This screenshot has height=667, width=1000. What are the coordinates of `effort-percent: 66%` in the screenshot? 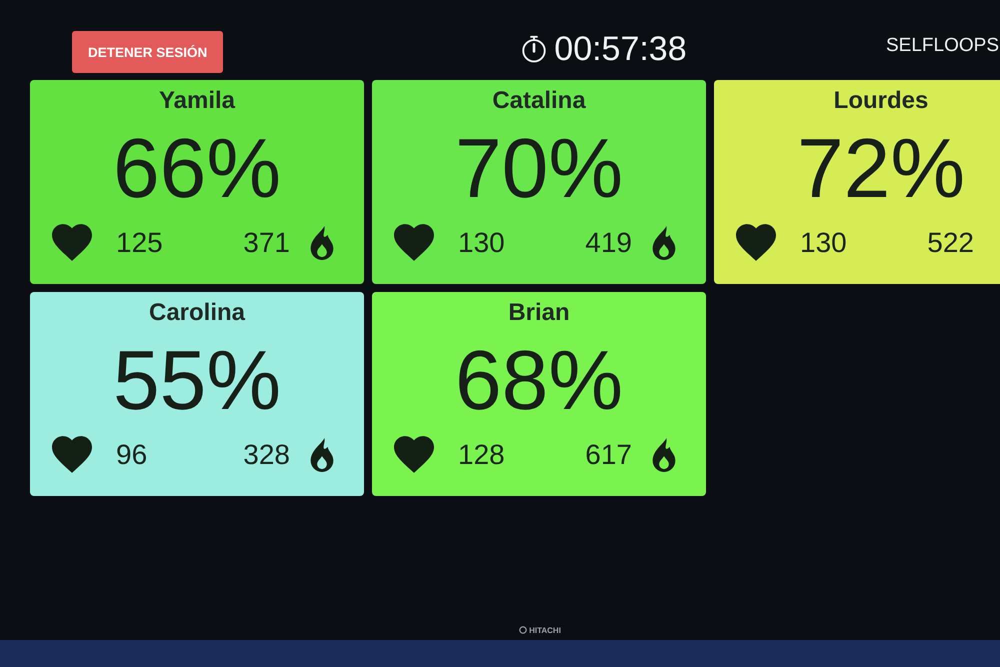 It's located at (197, 168).